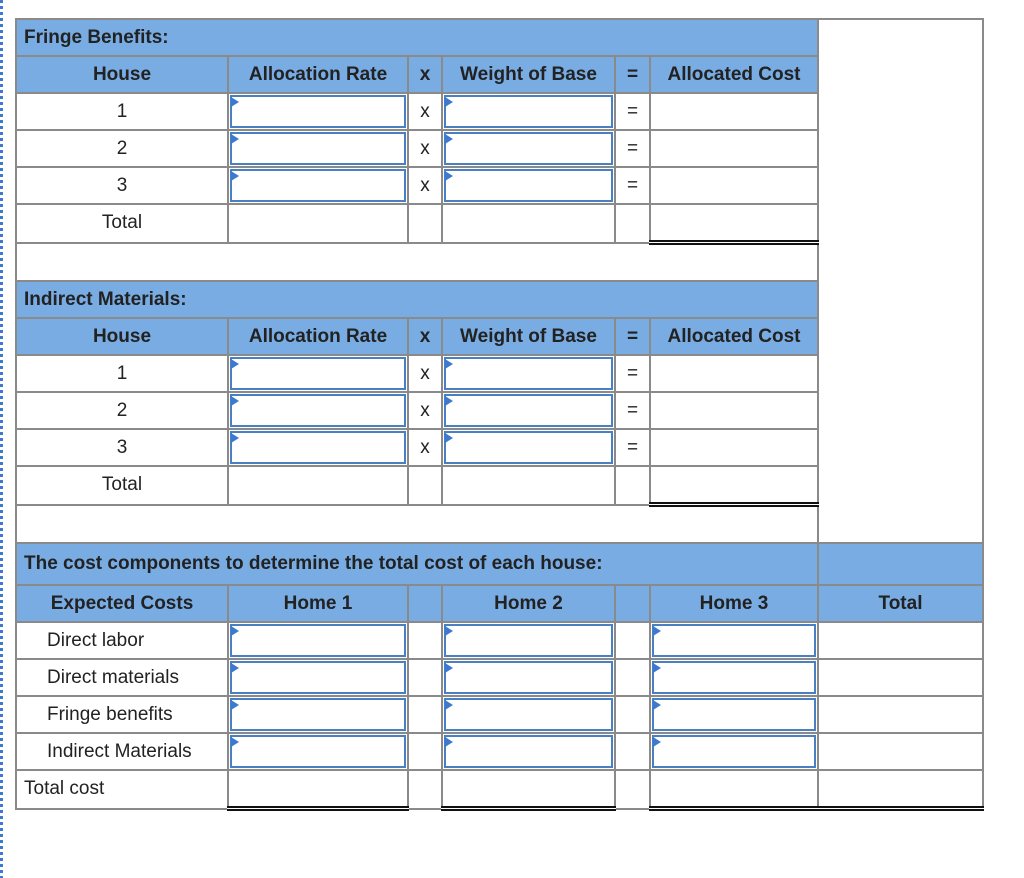 Image resolution: width=1024 pixels, height=878 pixels. I want to click on cost-row: Fringe benefits, so click(499, 714).